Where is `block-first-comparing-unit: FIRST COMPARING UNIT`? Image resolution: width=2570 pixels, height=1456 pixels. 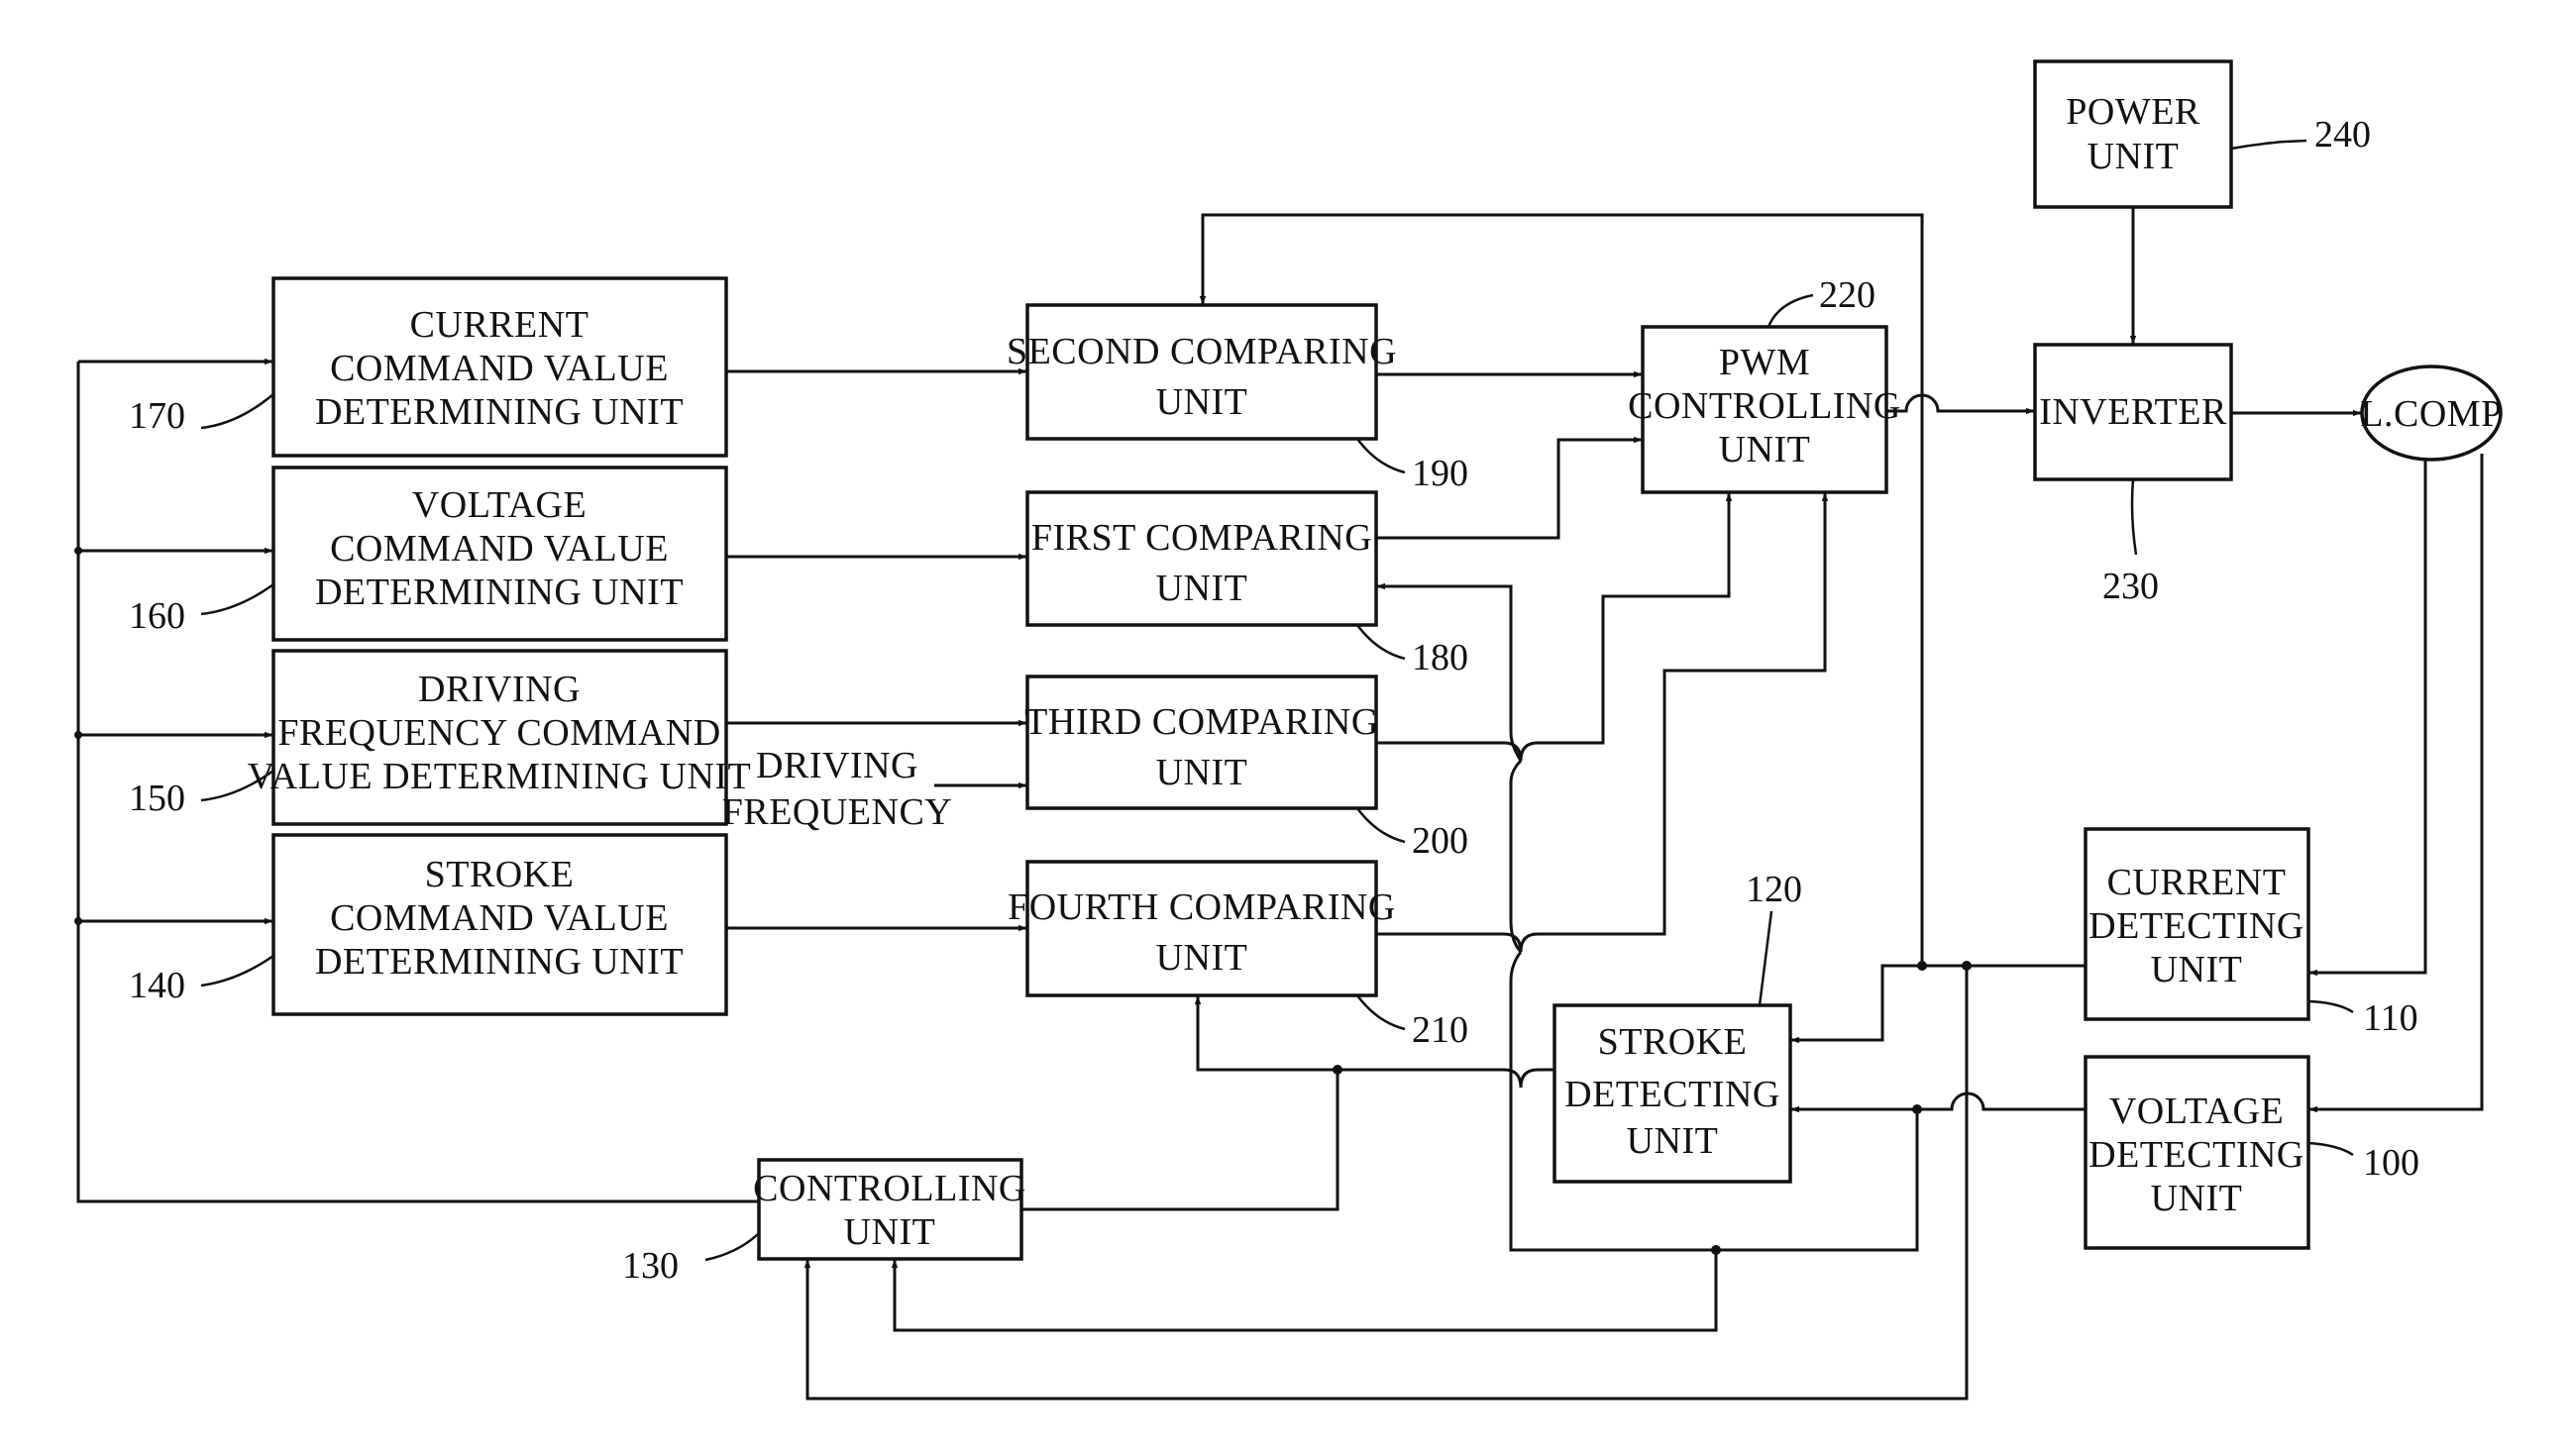 block-first-comparing-unit: FIRST COMPARING UNIT is located at coordinates (1201, 558).